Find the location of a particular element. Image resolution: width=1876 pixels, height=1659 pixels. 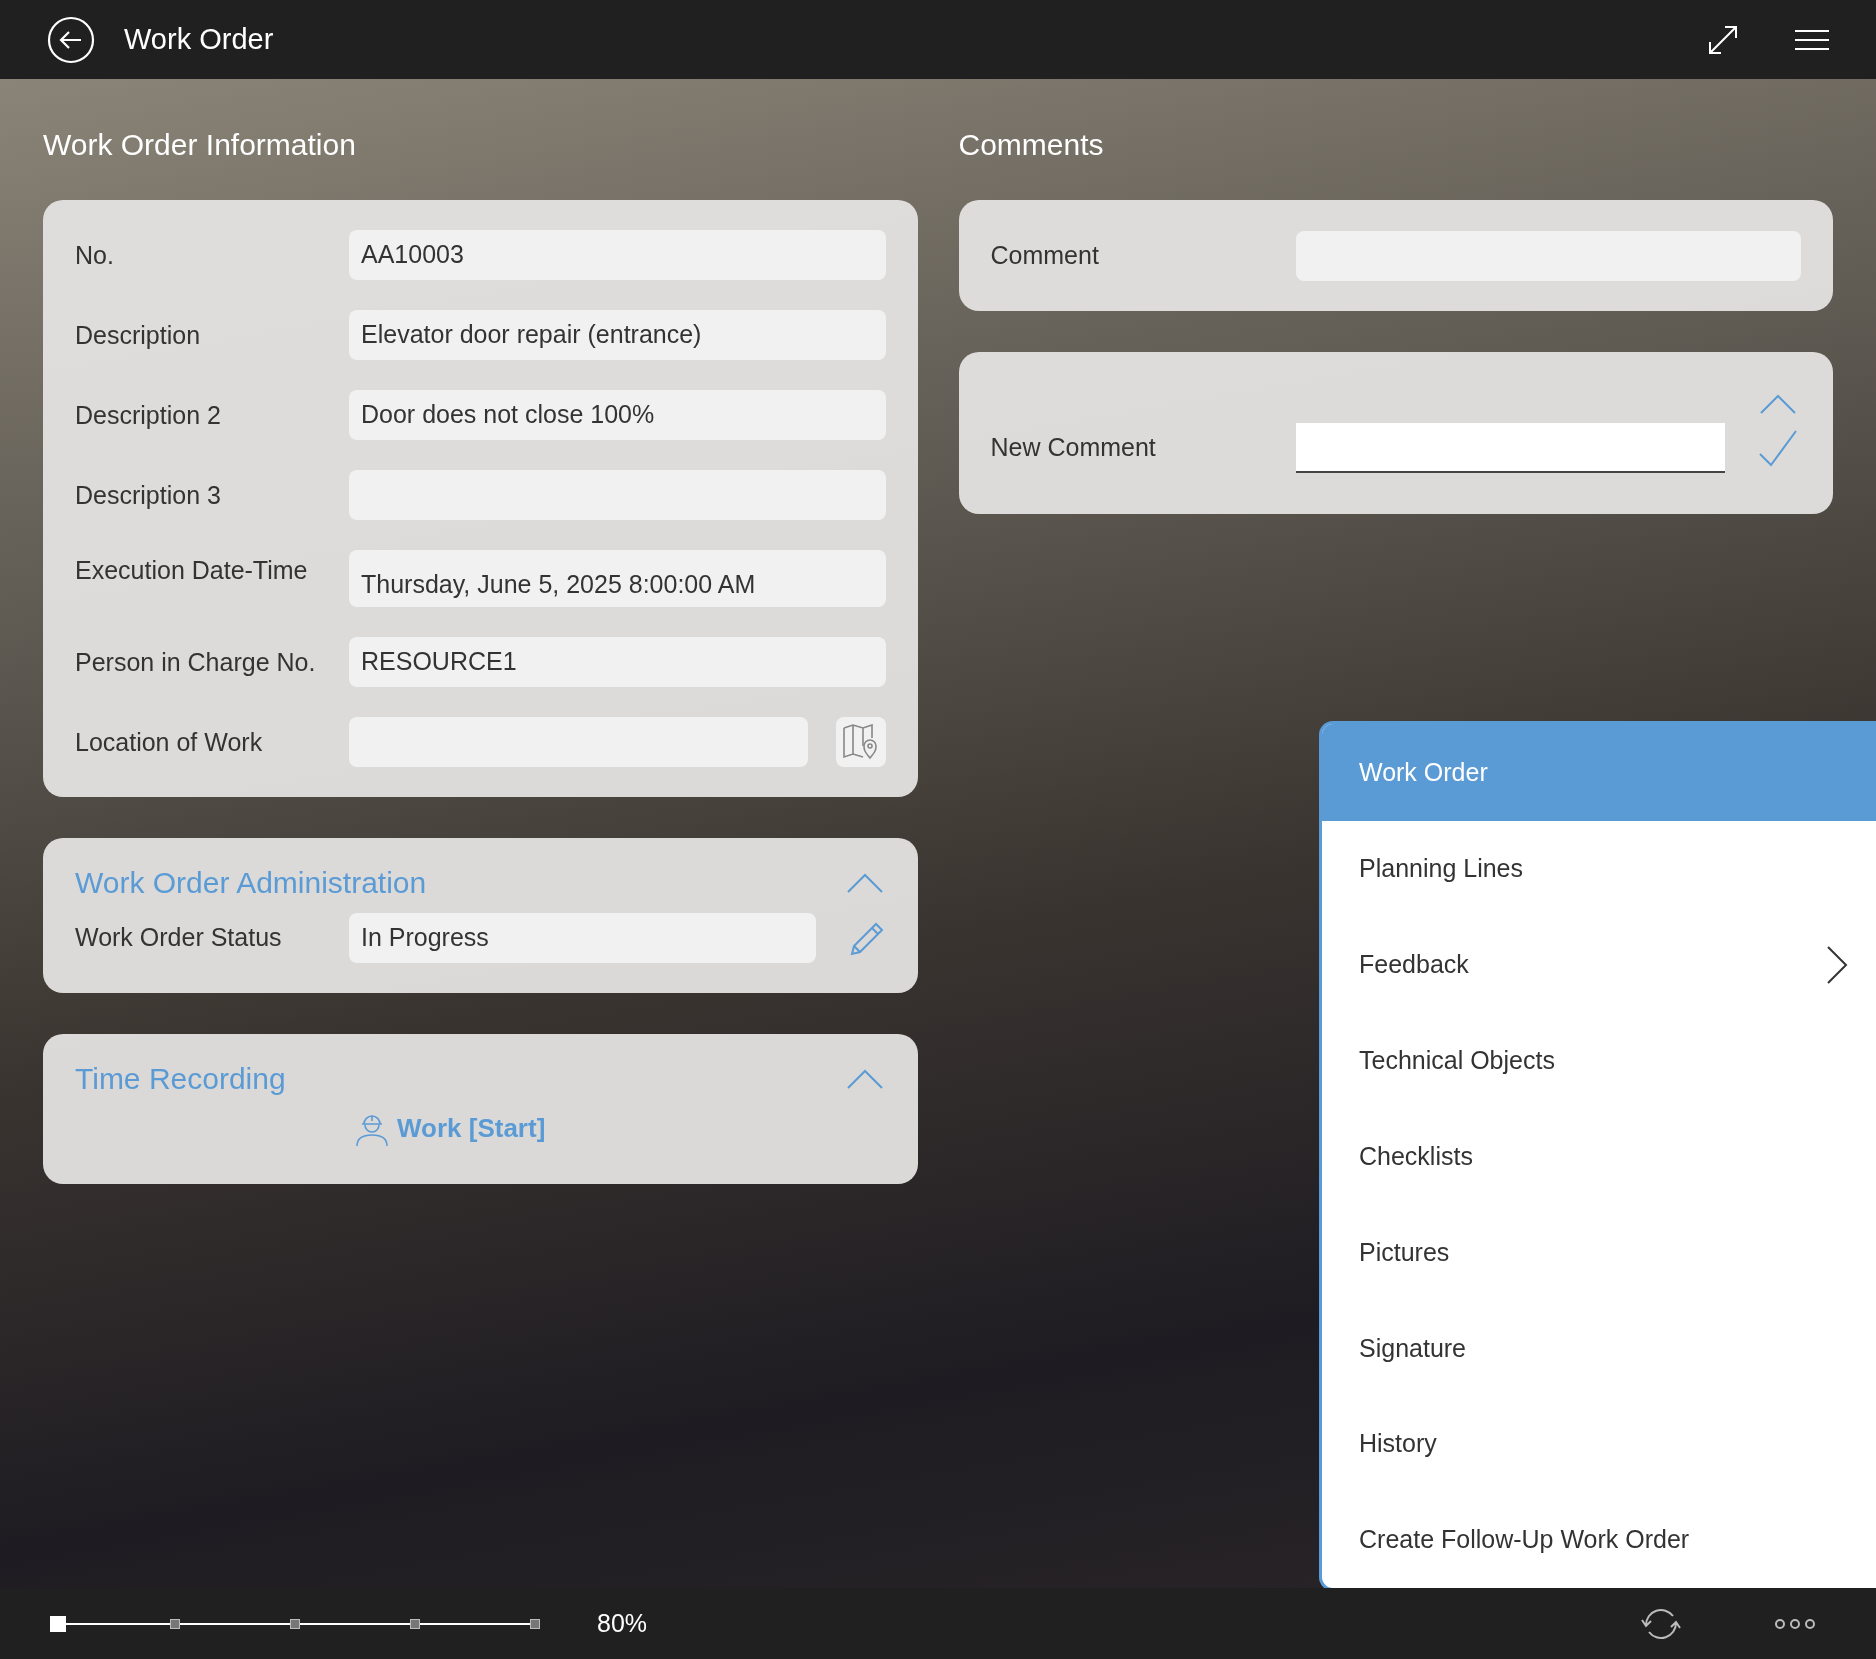

zoom-reading: 80% is located at coordinates (622, 1623).